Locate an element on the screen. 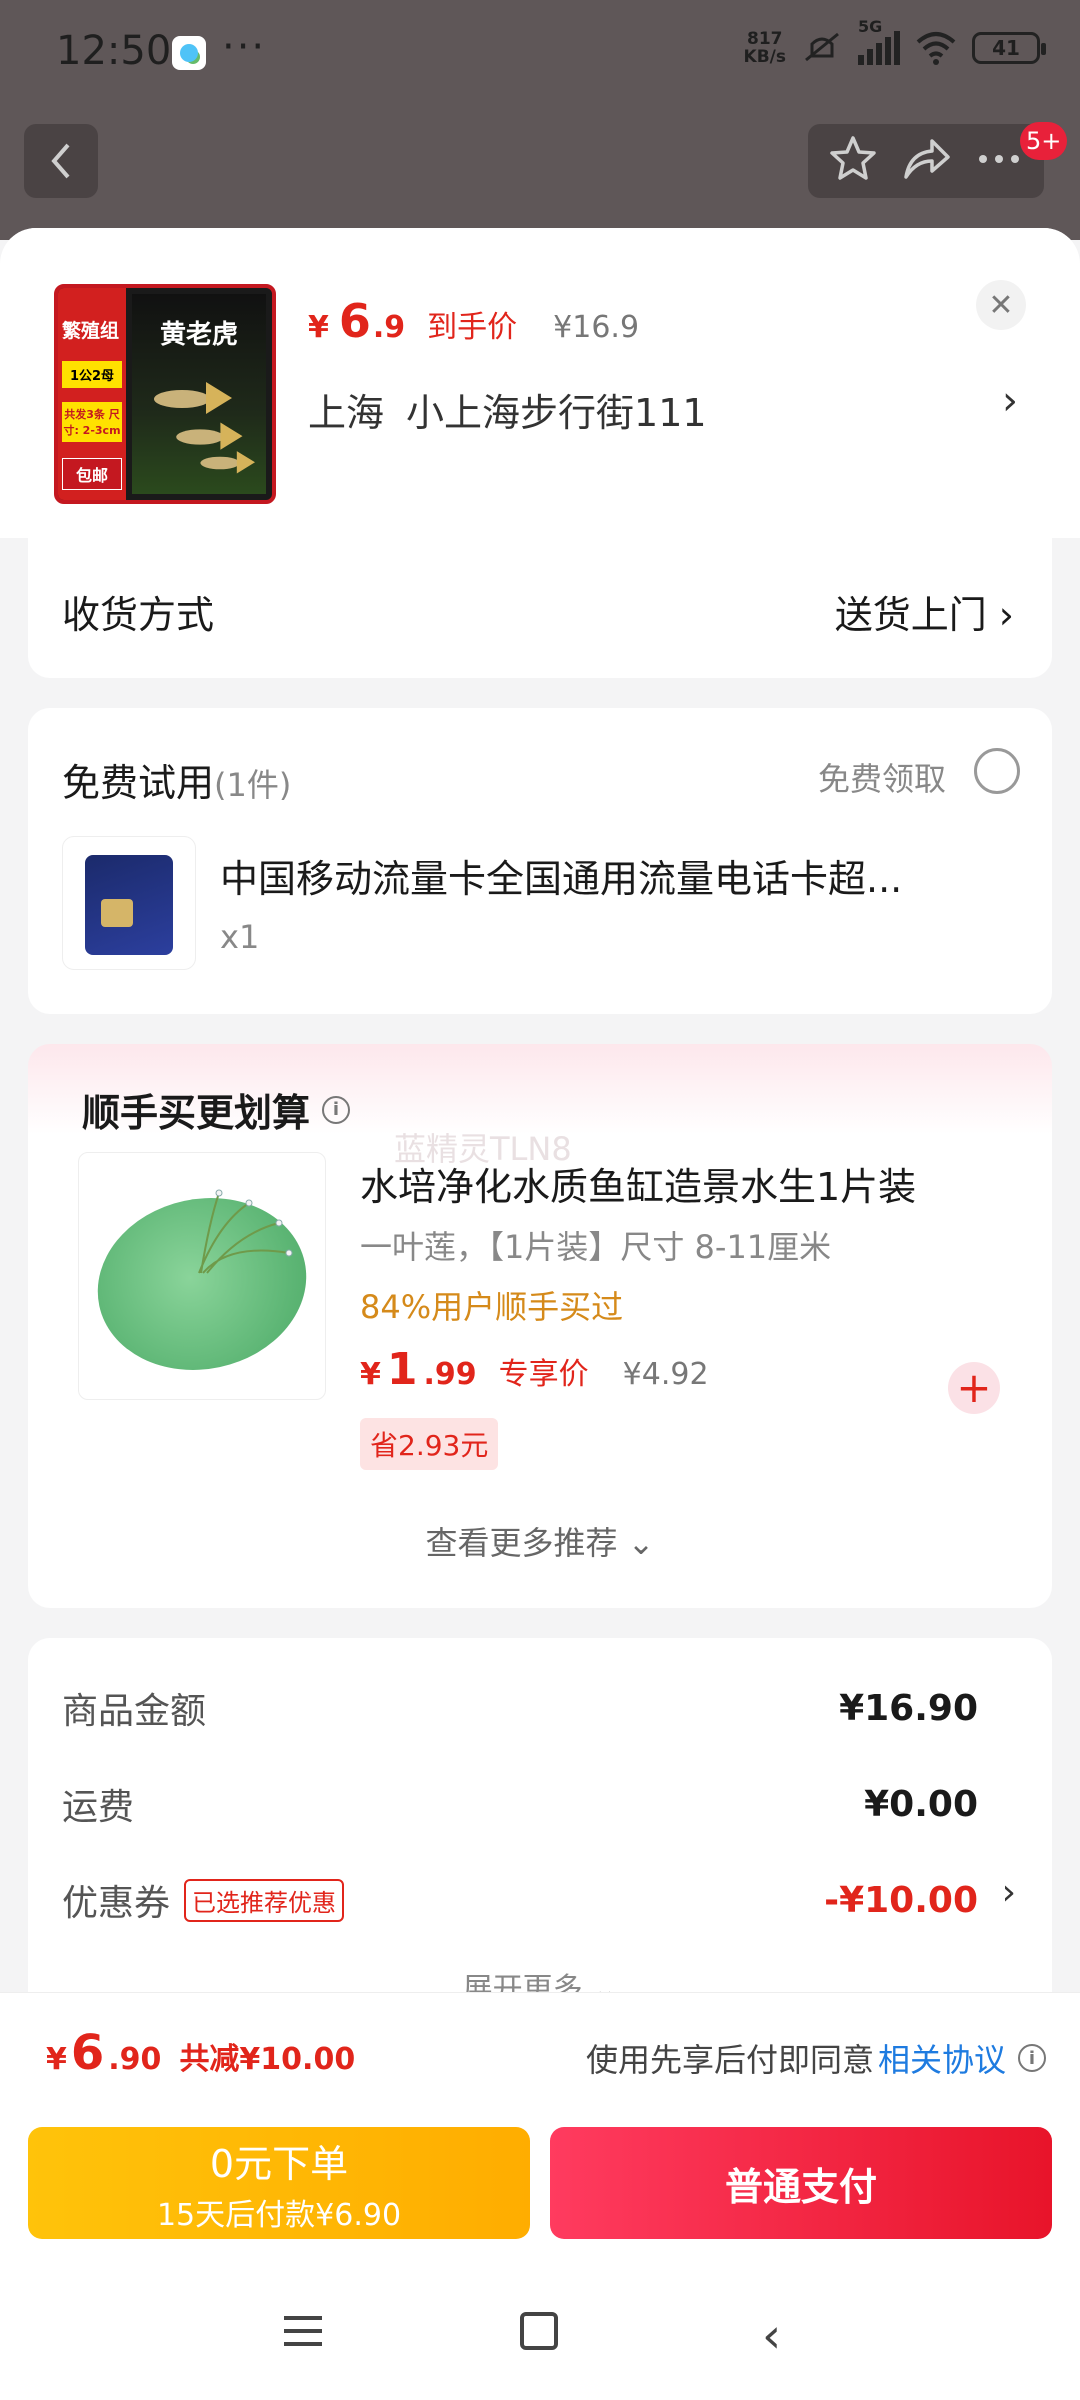 The height and width of the screenshot is (2400, 1080). recommended-price: ¥ 1 .99 专享价 ¥4.92 is located at coordinates (534, 1369).